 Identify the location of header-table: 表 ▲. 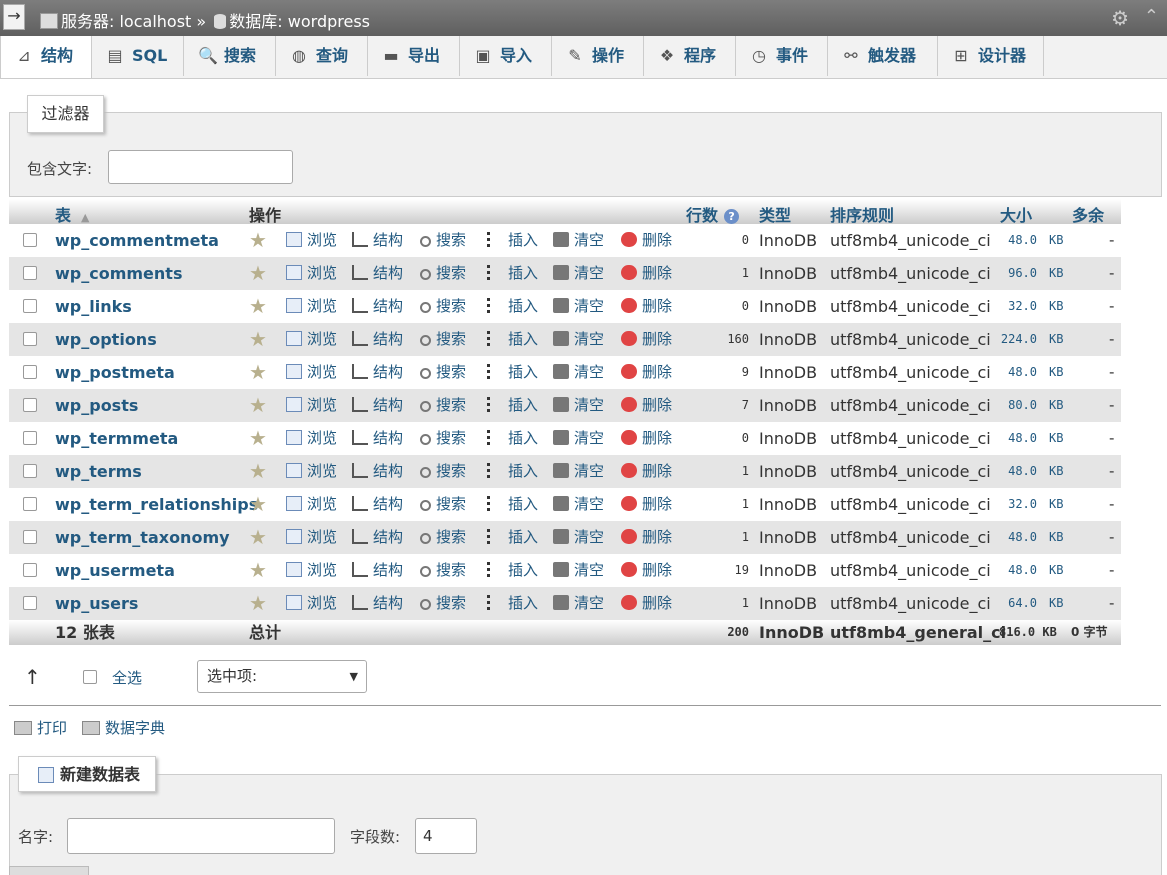
(72, 214).